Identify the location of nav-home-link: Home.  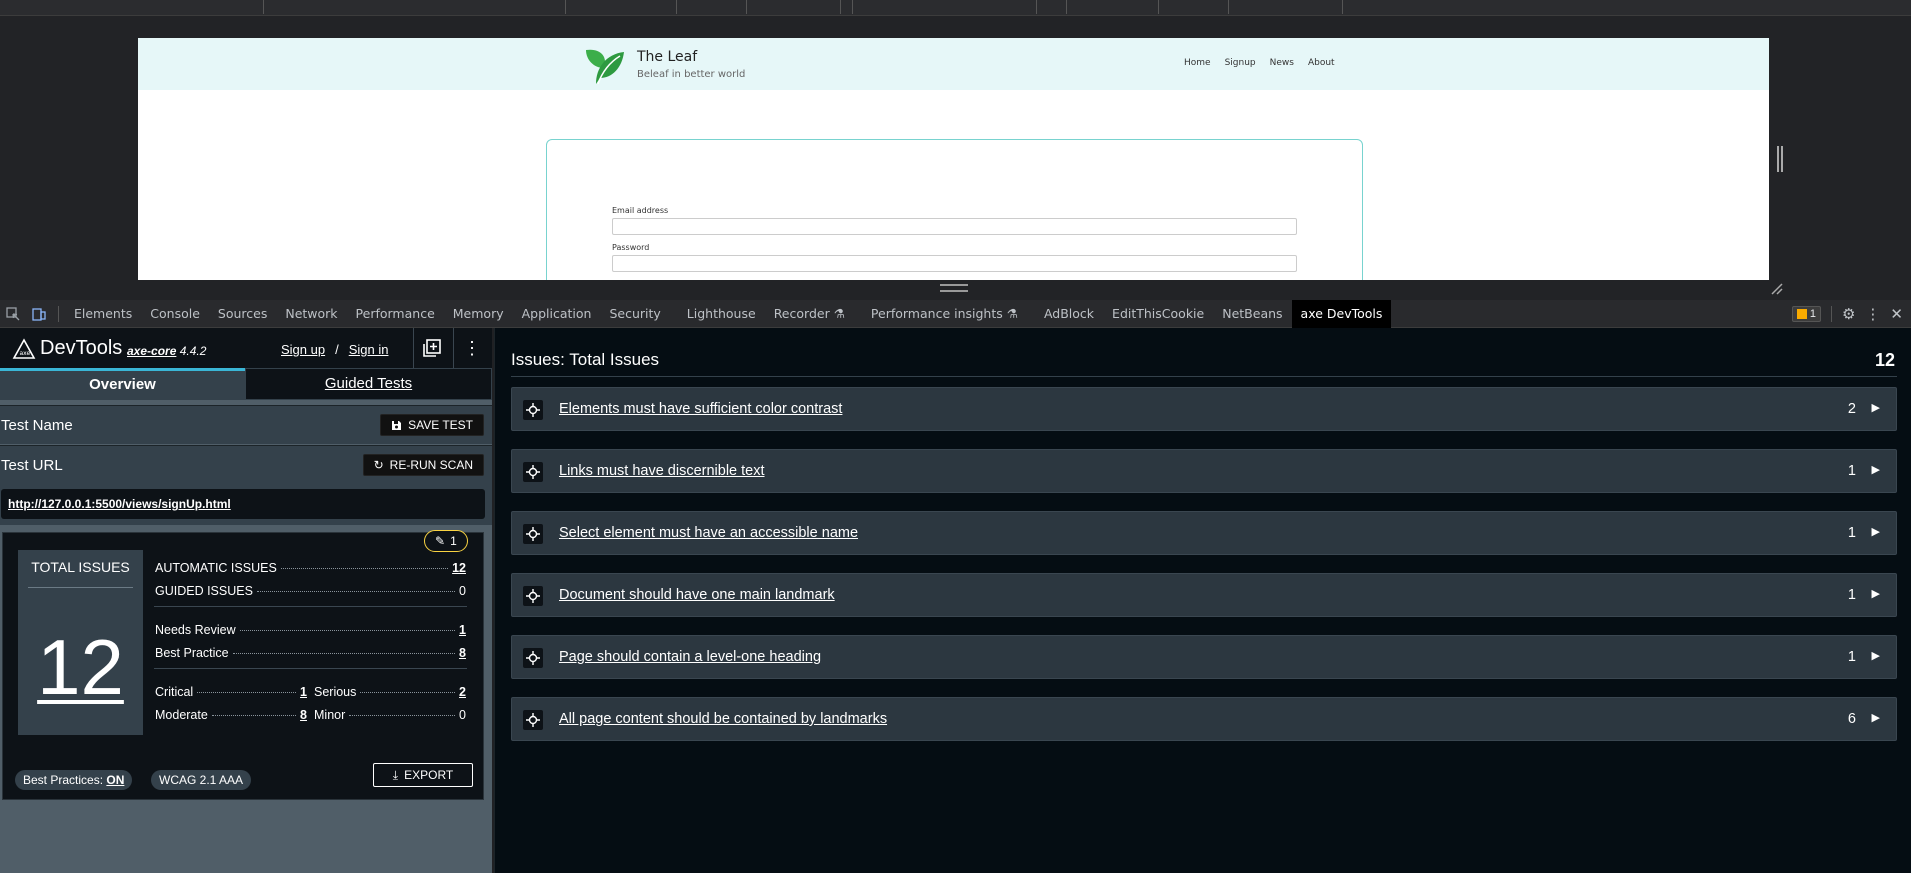
(1197, 63).